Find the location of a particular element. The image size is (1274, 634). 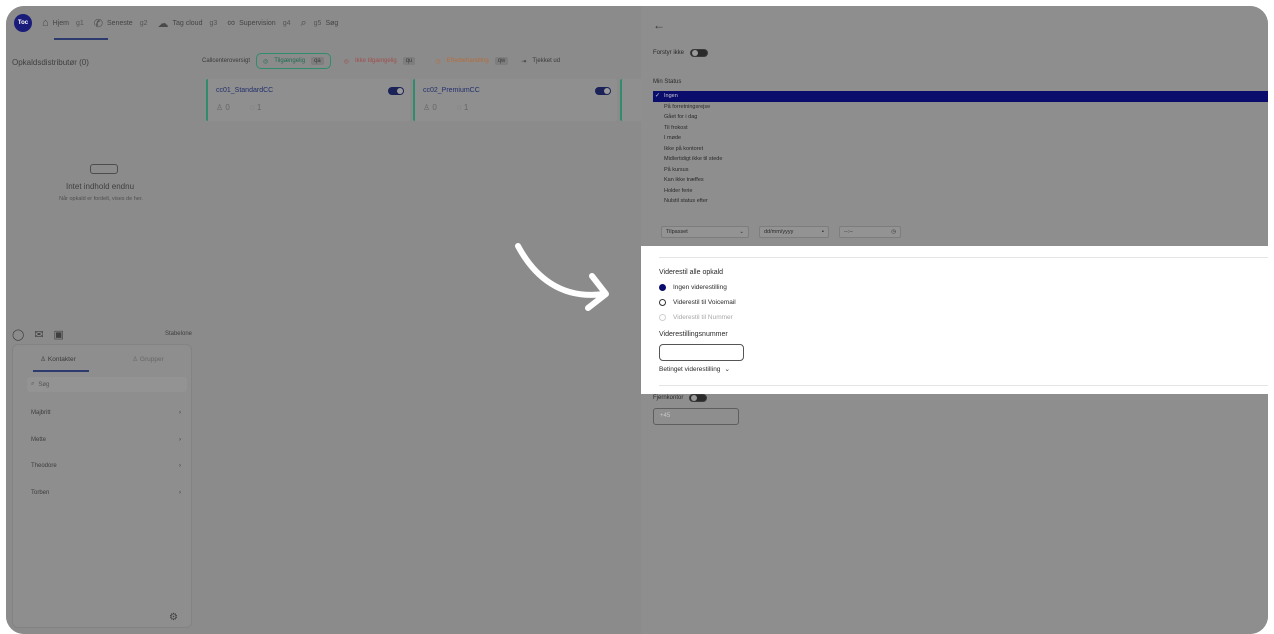

status-option: Ikke på kontoret is located at coordinates (960, 149).